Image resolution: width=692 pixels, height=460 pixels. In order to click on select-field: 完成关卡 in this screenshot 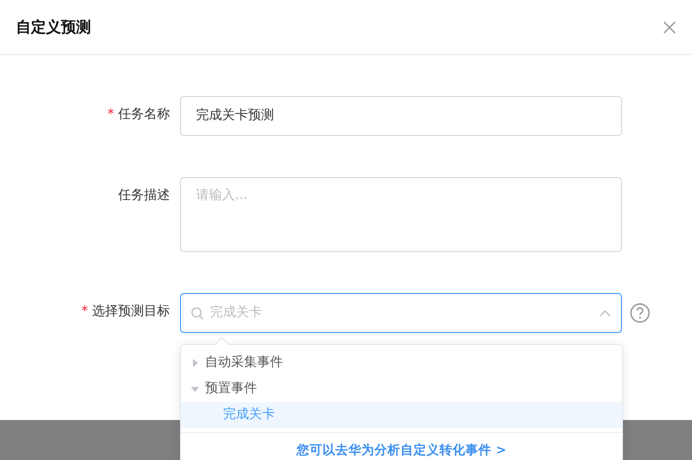, I will do `click(401, 313)`.